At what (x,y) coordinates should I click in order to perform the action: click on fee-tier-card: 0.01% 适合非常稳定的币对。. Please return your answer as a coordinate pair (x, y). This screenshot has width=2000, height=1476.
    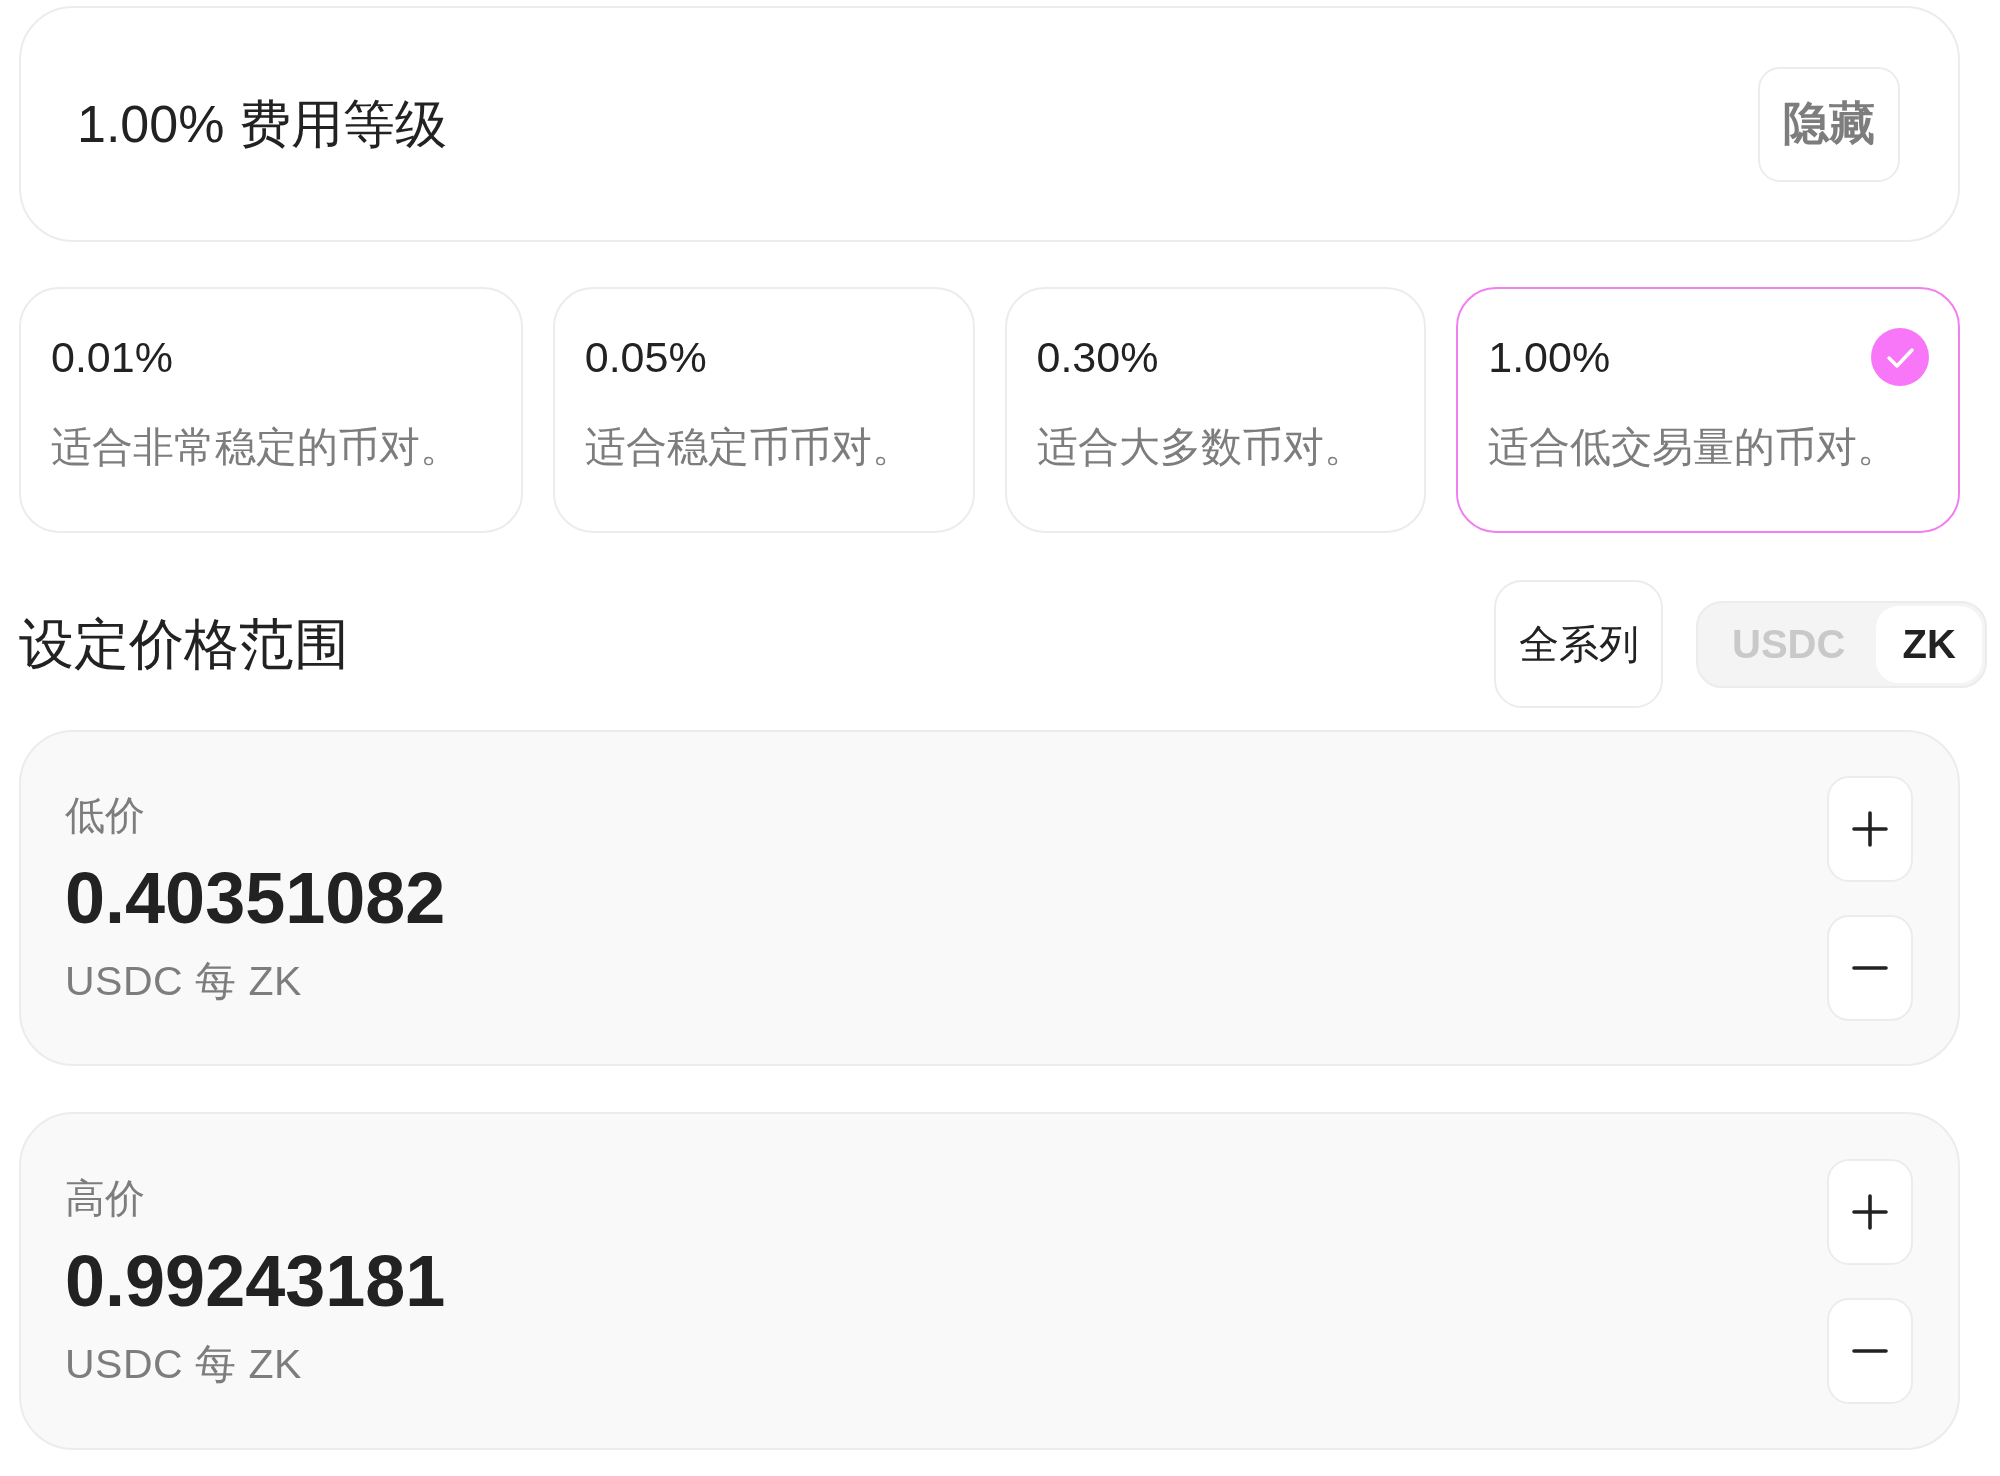
    Looking at the image, I should click on (271, 410).